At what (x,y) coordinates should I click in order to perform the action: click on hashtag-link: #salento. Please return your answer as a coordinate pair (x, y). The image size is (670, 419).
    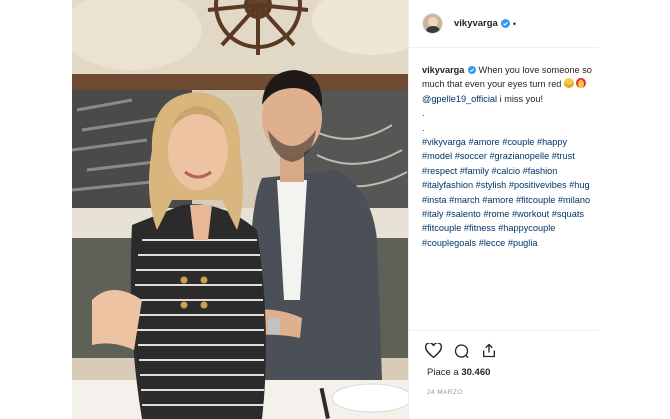
    Looking at the image, I should click on (463, 214).